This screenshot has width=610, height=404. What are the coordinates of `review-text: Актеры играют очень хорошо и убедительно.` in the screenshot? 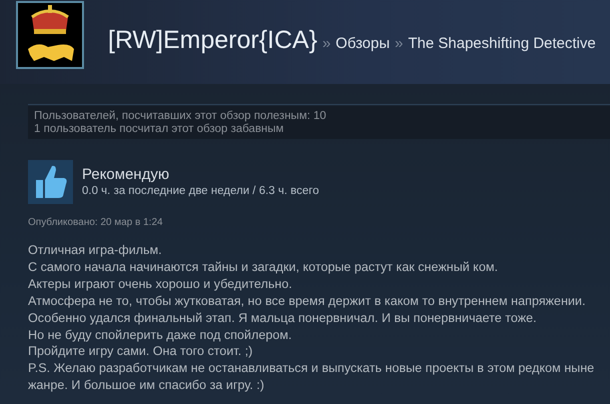 It's located at (161, 284).